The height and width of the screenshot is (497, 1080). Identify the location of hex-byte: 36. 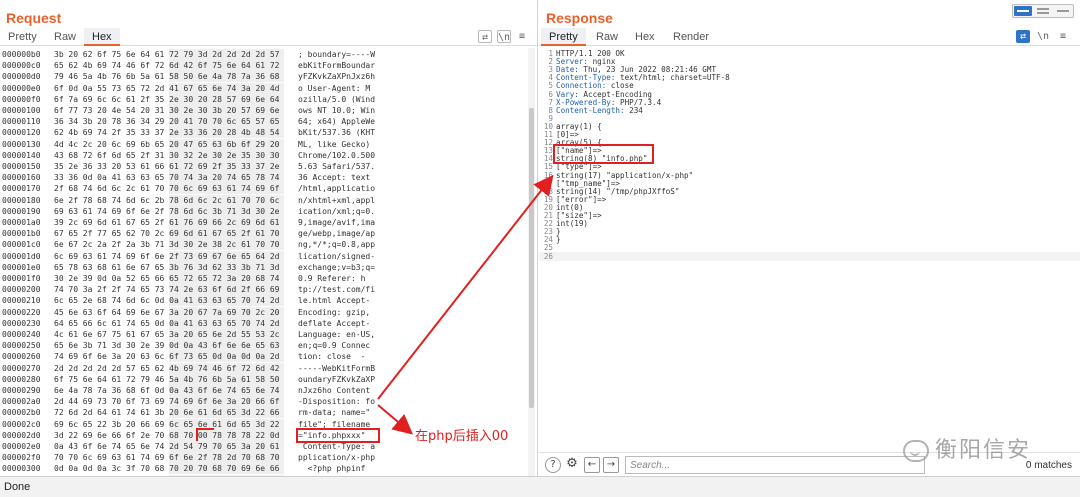
(119, 390).